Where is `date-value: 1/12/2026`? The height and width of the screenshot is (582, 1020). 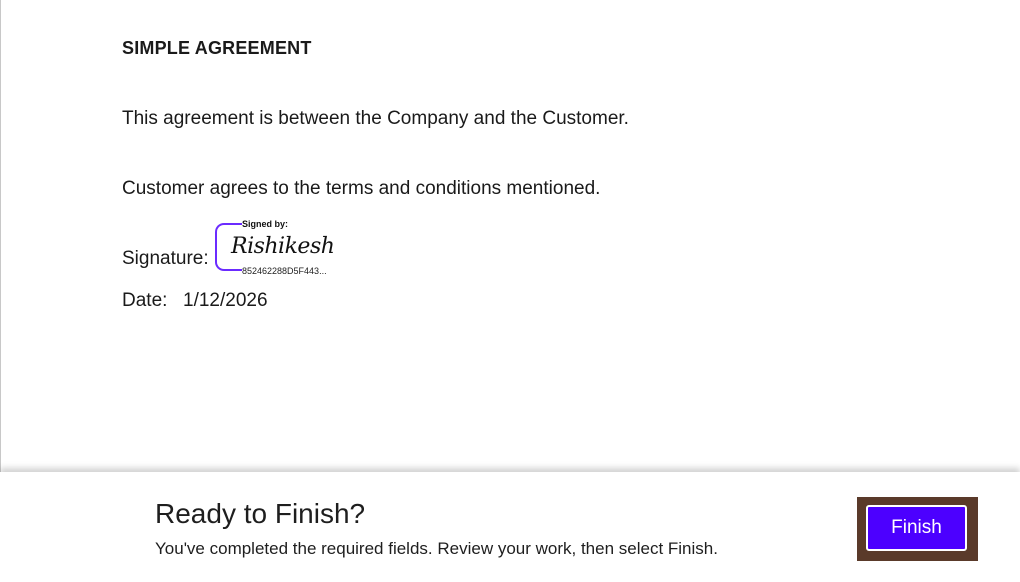
date-value: 1/12/2026 is located at coordinates (225, 300).